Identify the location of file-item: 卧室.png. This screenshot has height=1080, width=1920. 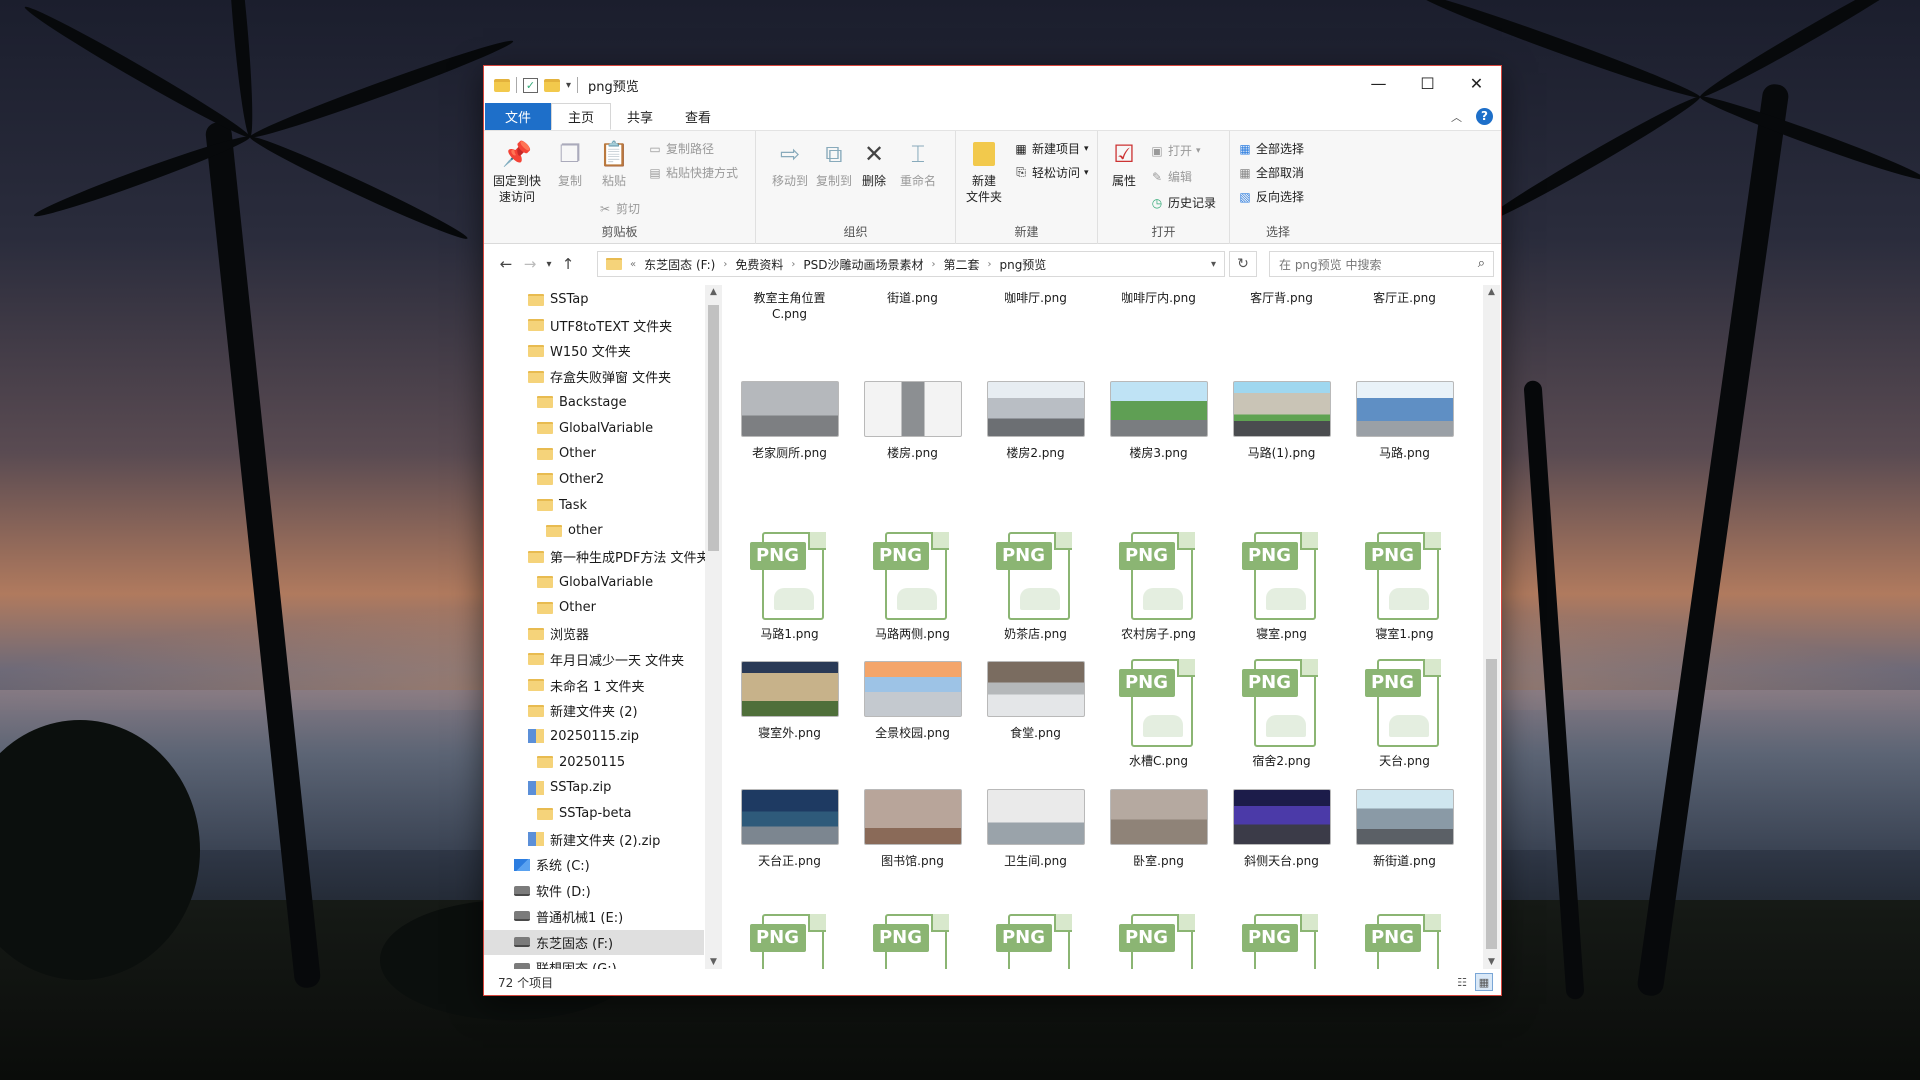
(1158, 829).